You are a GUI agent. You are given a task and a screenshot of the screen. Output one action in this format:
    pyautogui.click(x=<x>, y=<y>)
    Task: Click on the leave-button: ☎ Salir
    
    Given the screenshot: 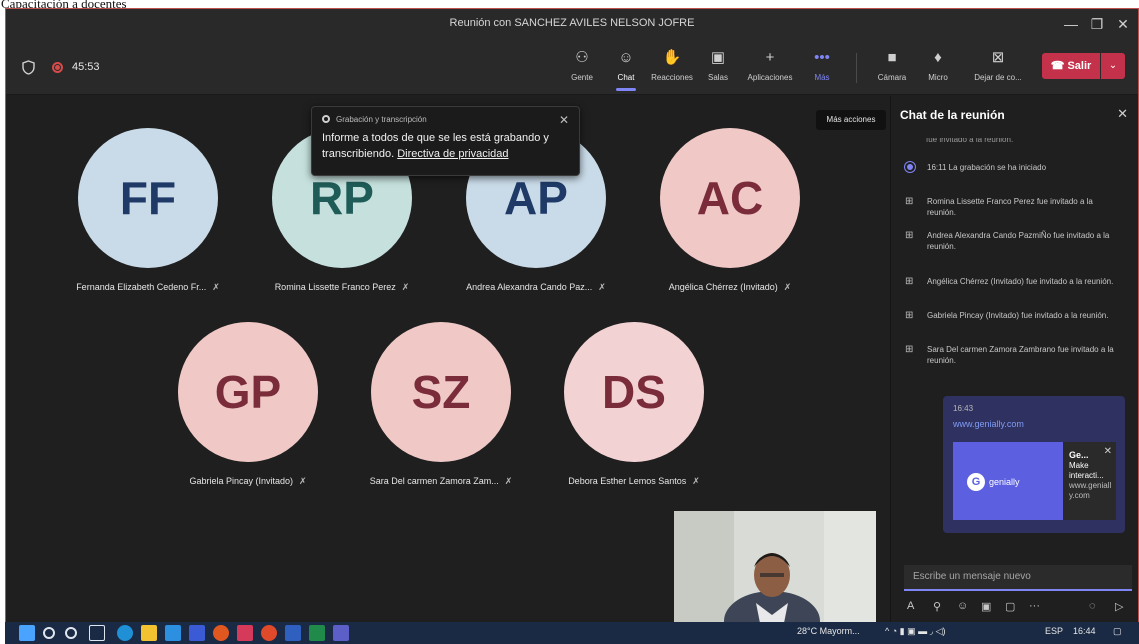 What is the action you would take?
    pyautogui.click(x=1071, y=66)
    